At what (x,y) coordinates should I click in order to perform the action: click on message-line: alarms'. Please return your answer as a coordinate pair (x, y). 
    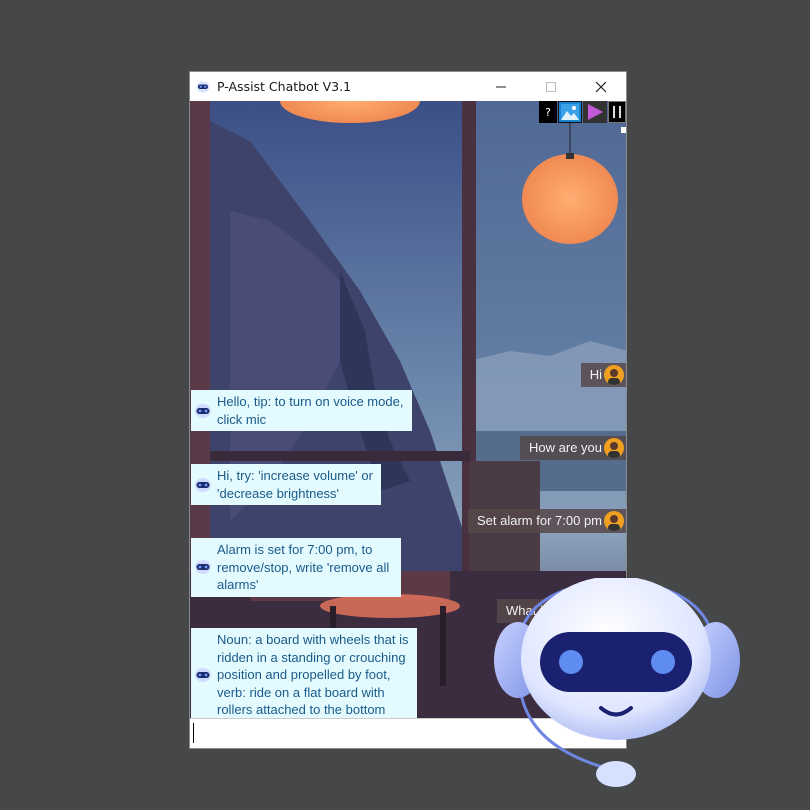
    Looking at the image, I should click on (238, 584).